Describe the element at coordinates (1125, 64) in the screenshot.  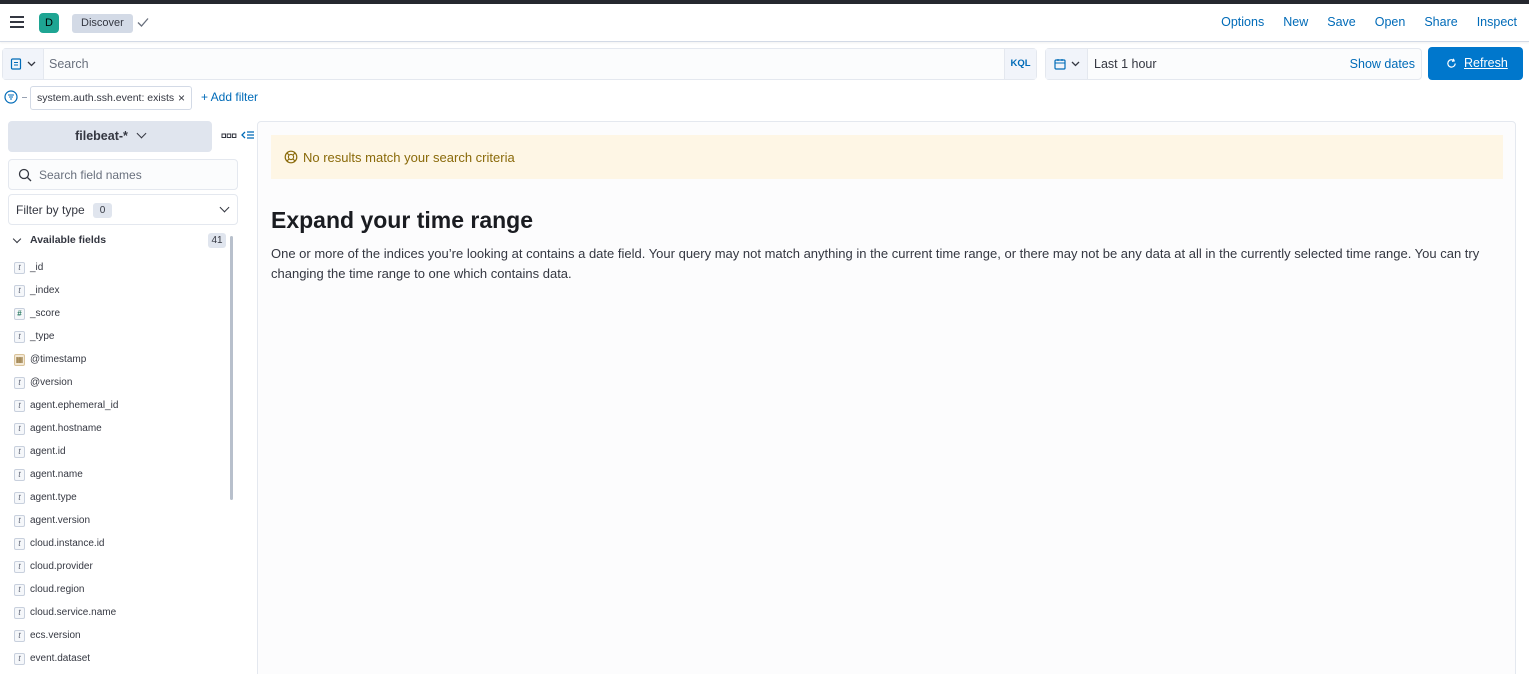
I see `time-range-label: Last 1 hour` at that location.